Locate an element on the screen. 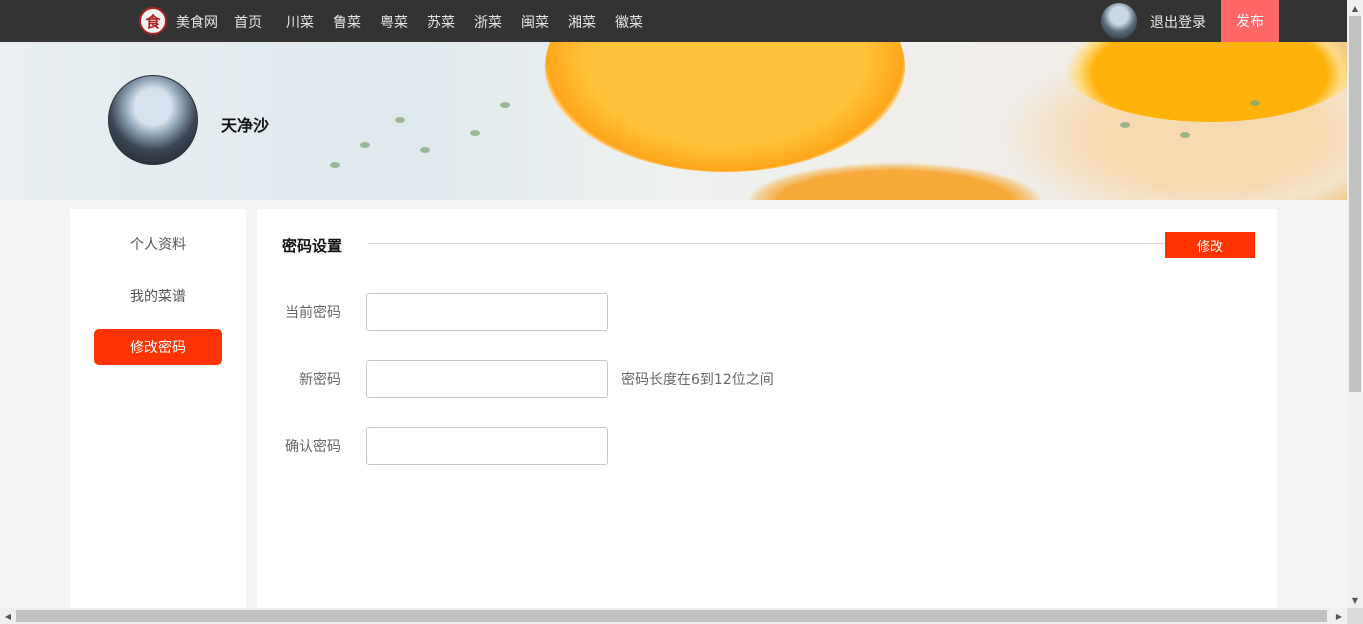 The width and height of the screenshot is (1363, 624). current-password-input is located at coordinates (487, 312).